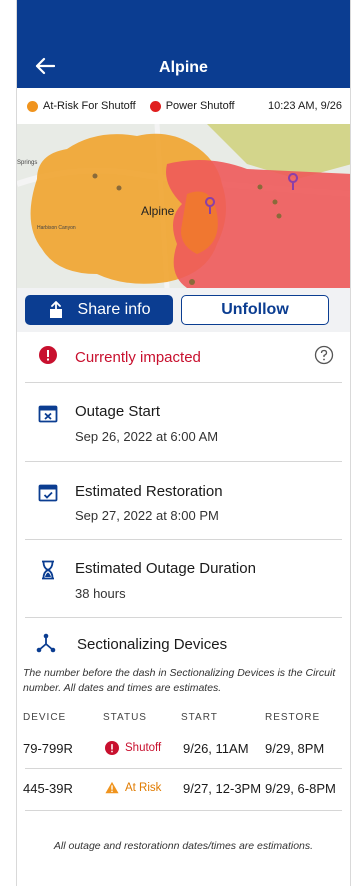 Image resolution: width=357 pixels, height=886 pixels. What do you see at coordinates (199, 717) in the screenshot?
I see `col-start: START` at bounding box center [199, 717].